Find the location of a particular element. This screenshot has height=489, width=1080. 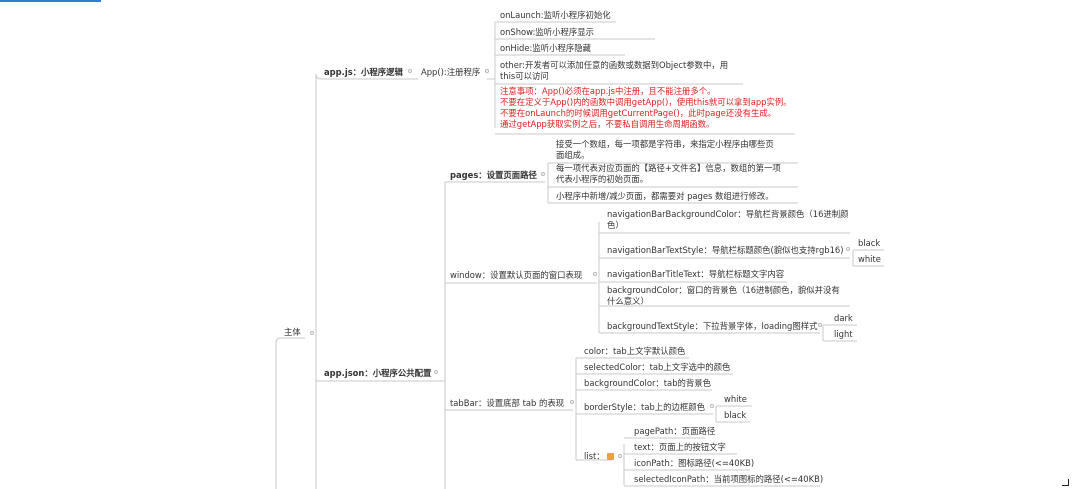

list-text-node: text：页面上的按钮文字 is located at coordinates (680, 447).